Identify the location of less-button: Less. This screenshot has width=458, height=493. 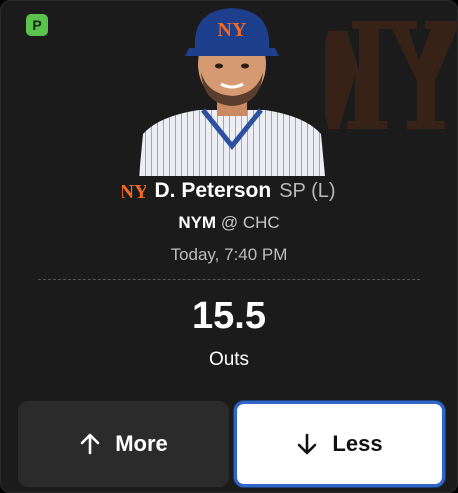
(339, 444).